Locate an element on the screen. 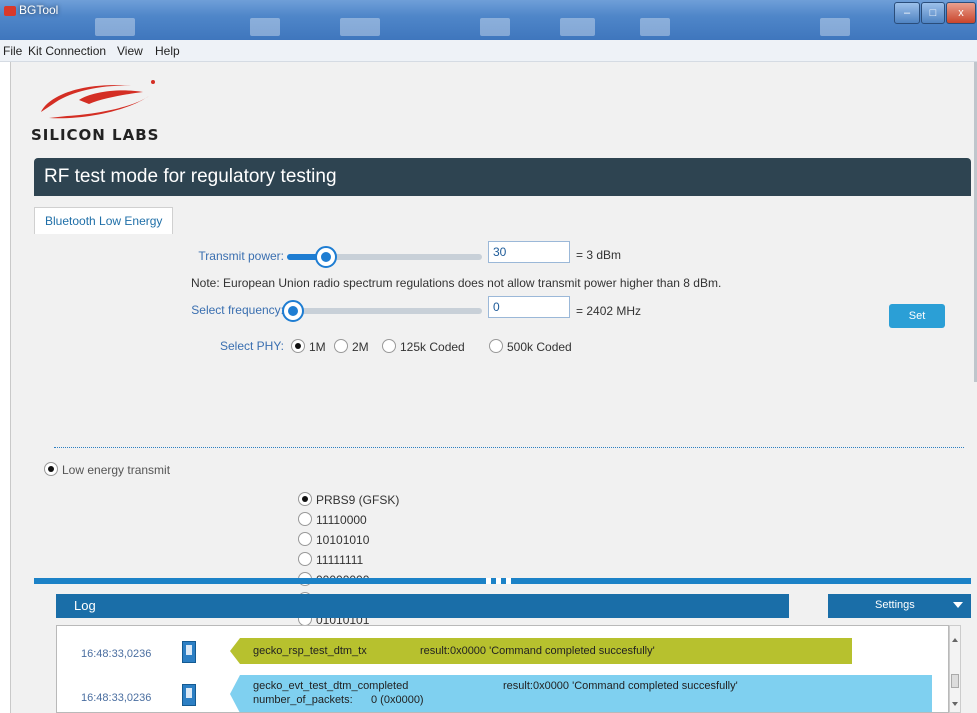 This screenshot has width=977, height=713. pattern-10101010-label: 10101010 is located at coordinates (343, 540).